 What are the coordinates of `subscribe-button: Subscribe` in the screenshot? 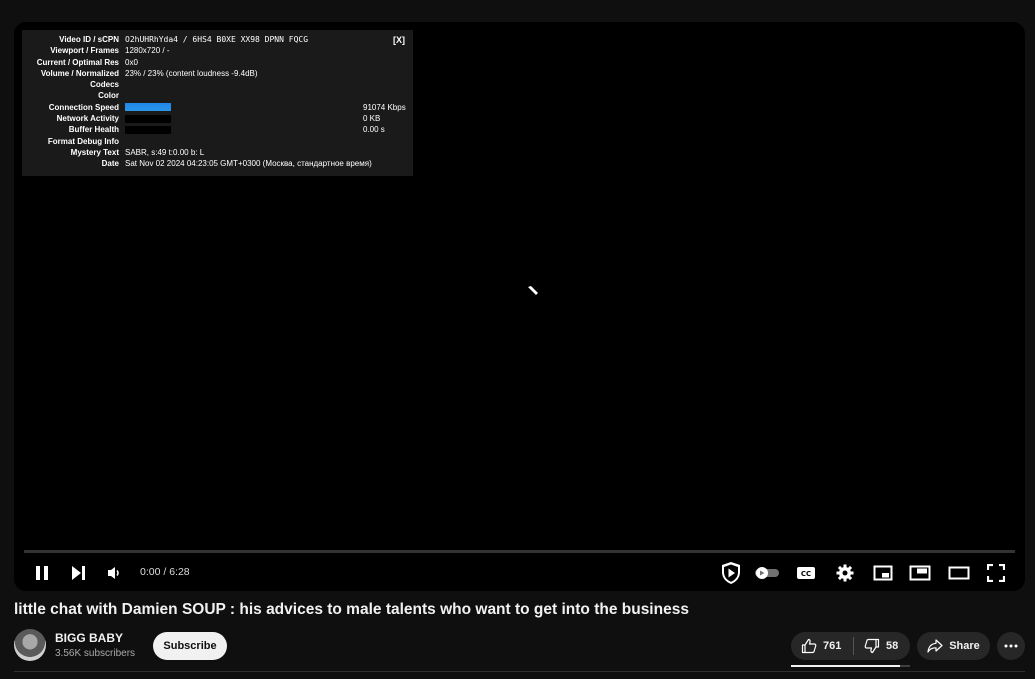 It's located at (190, 646).